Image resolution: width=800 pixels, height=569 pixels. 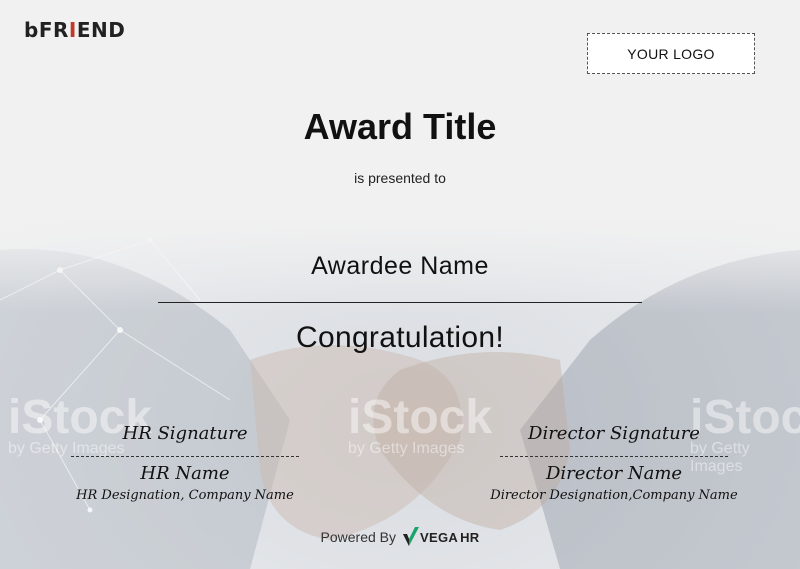 What do you see at coordinates (185, 473) in the screenshot?
I see `hr-name: HR Name` at bounding box center [185, 473].